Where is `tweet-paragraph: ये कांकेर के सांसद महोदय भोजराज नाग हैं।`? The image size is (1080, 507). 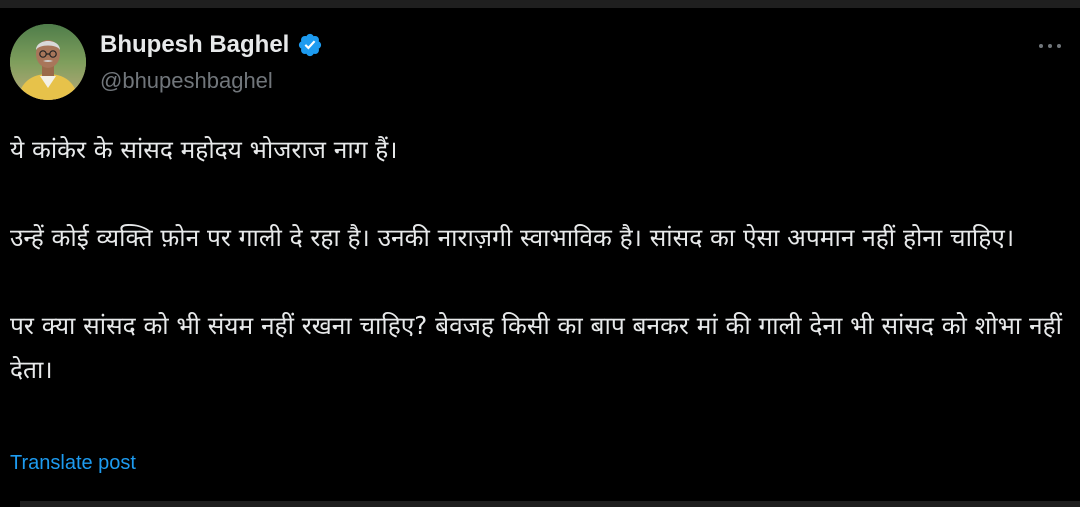
tweet-paragraph: ये कांकेर के सांसद महोदय भोजराज नाग हैं। is located at coordinates (204, 149).